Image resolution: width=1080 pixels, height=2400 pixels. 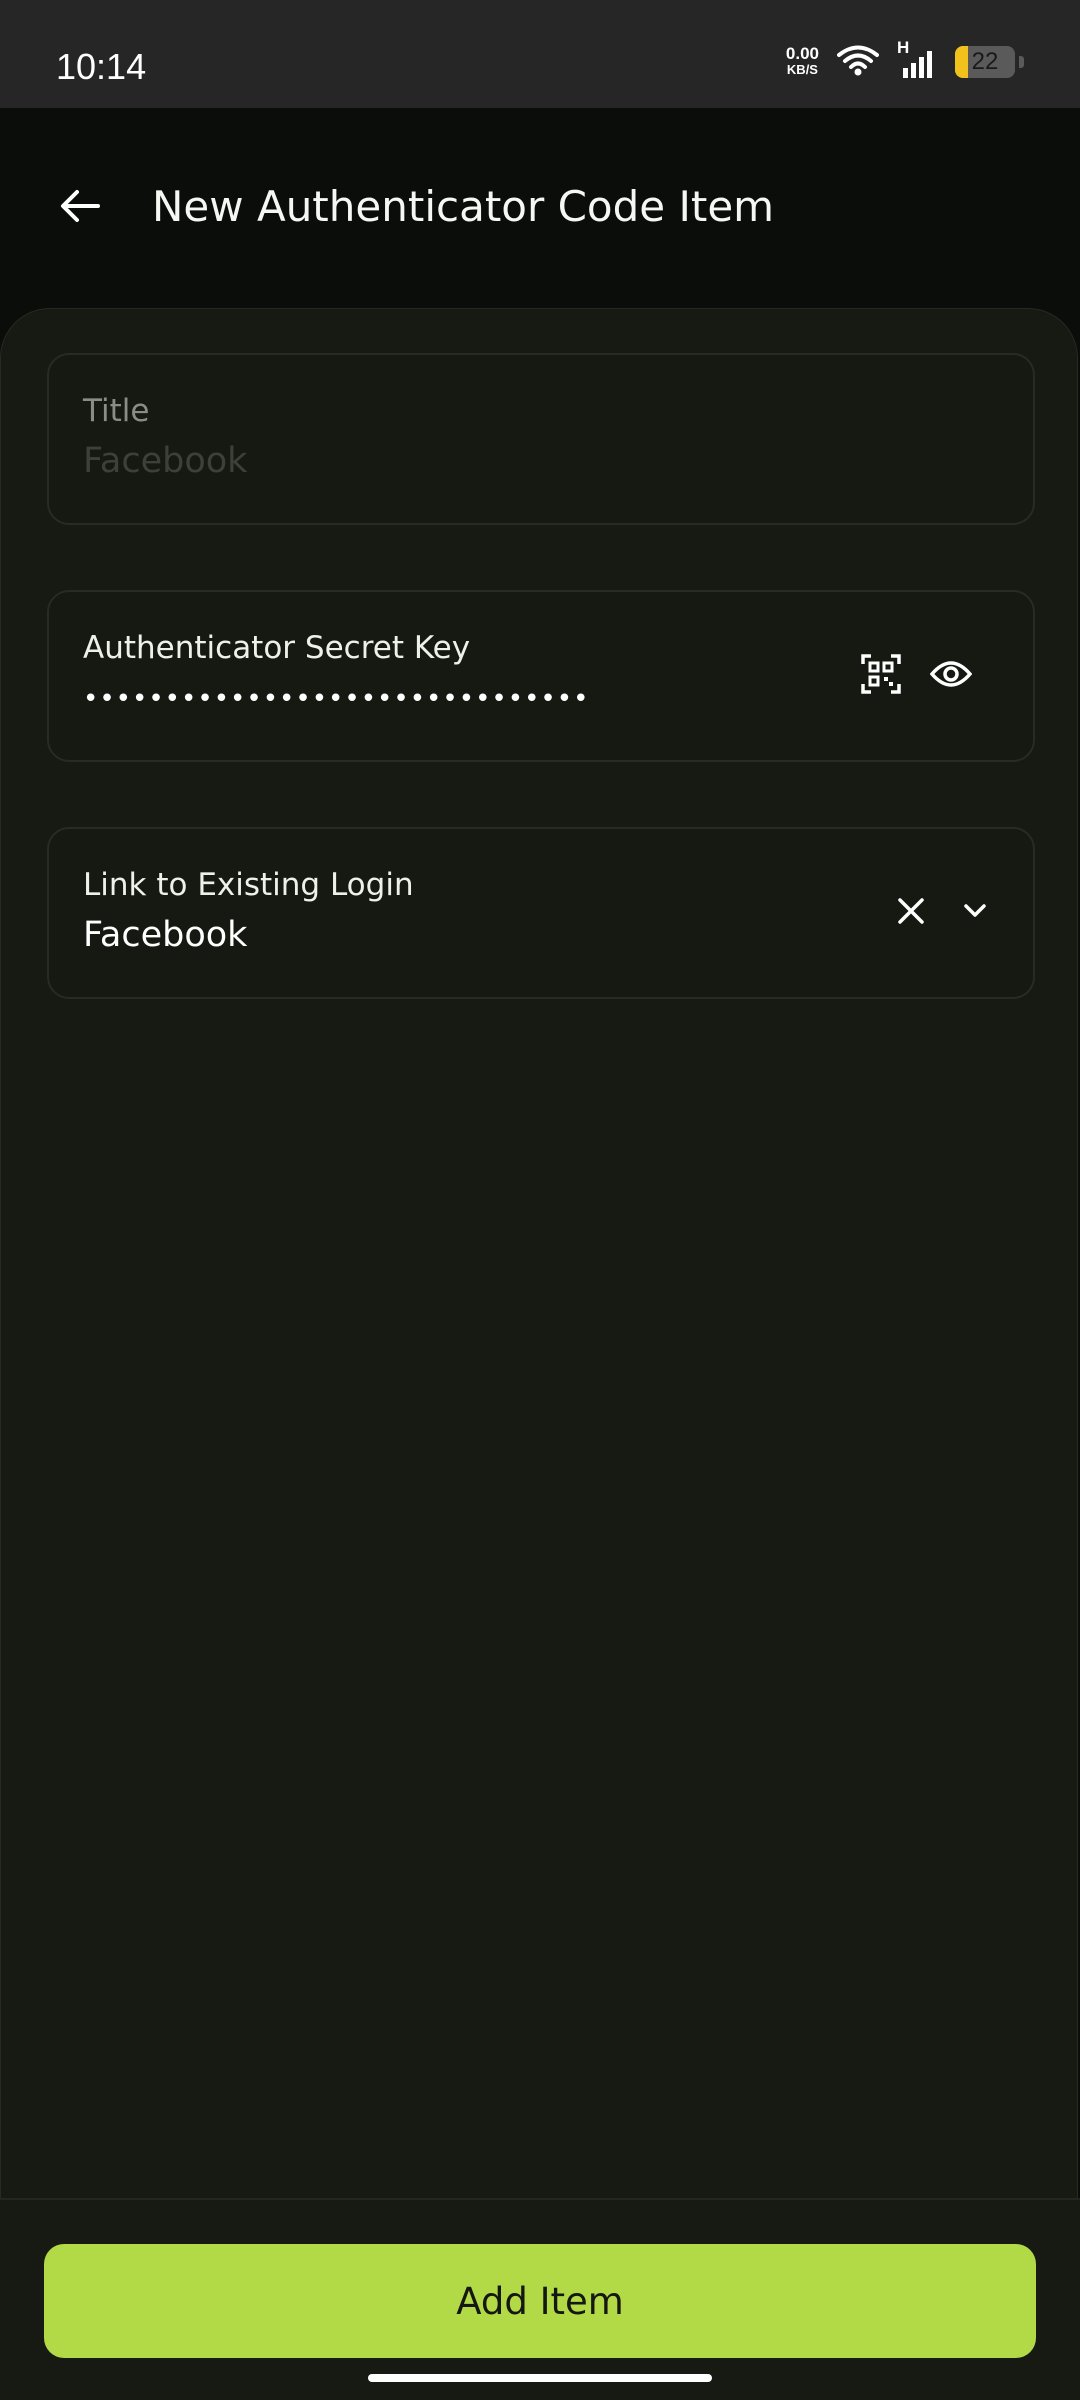 I want to click on add-item-button: Add Item, so click(x=540, y=2301).